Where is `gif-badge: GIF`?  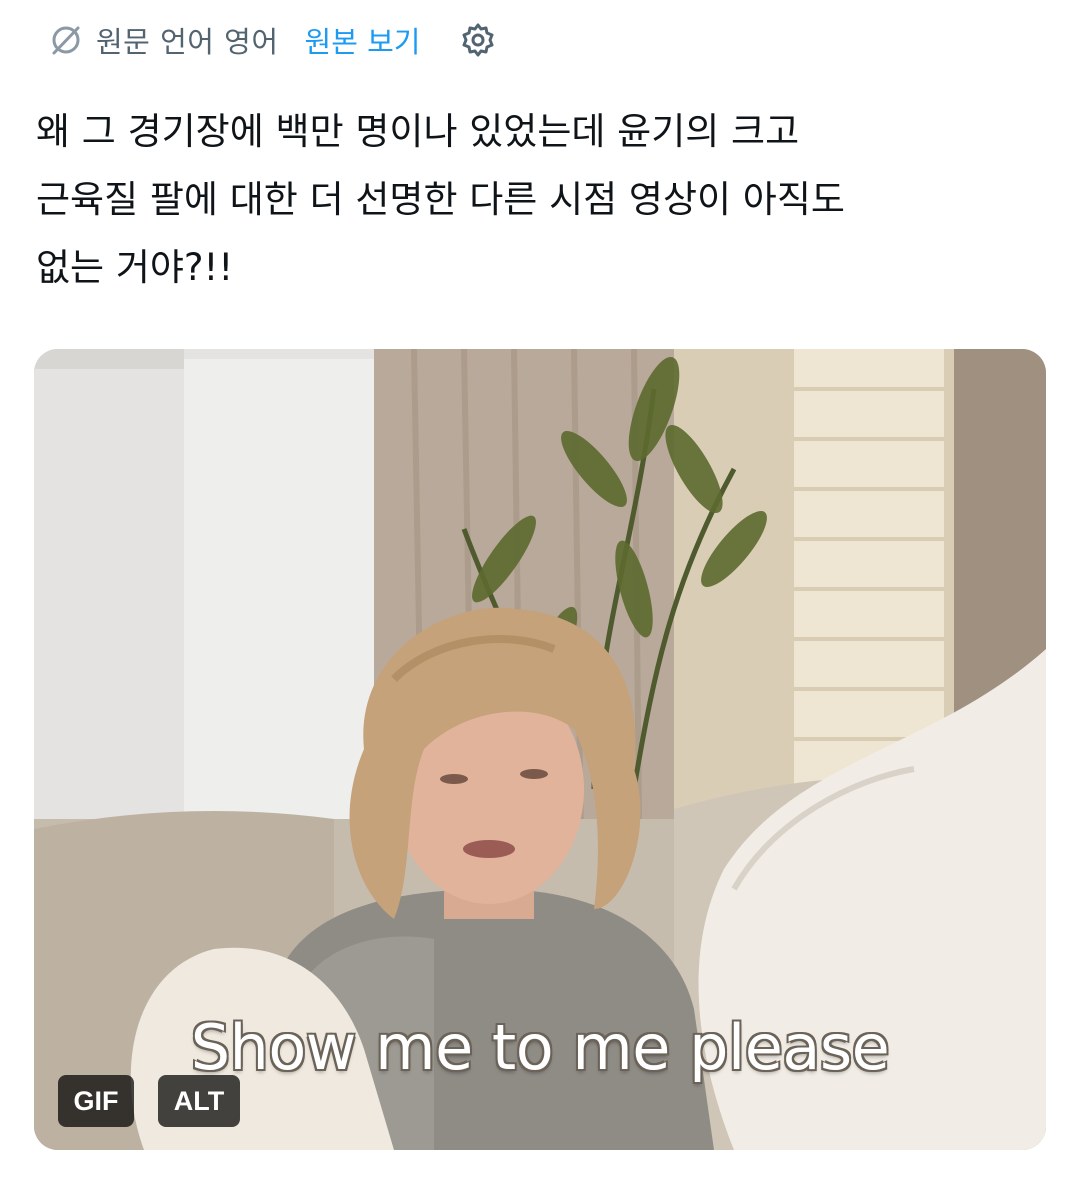
gif-badge: GIF is located at coordinates (96, 1101).